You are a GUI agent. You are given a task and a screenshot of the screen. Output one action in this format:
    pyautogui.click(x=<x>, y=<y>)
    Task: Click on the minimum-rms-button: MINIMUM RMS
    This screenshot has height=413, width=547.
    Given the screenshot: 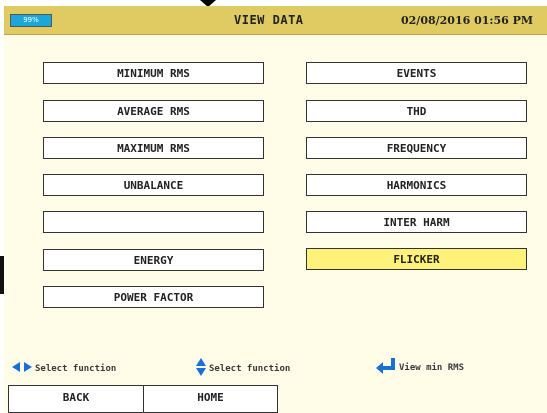 What is the action you would take?
    pyautogui.click(x=153, y=73)
    